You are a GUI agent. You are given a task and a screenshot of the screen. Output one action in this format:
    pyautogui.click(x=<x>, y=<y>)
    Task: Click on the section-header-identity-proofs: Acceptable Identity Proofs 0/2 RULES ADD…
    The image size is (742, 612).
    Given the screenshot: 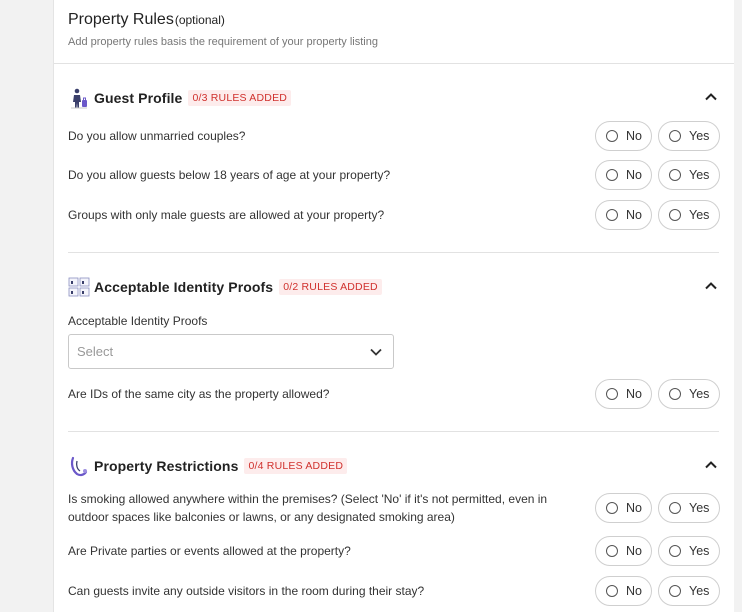 What is the action you would take?
    pyautogui.click(x=225, y=287)
    